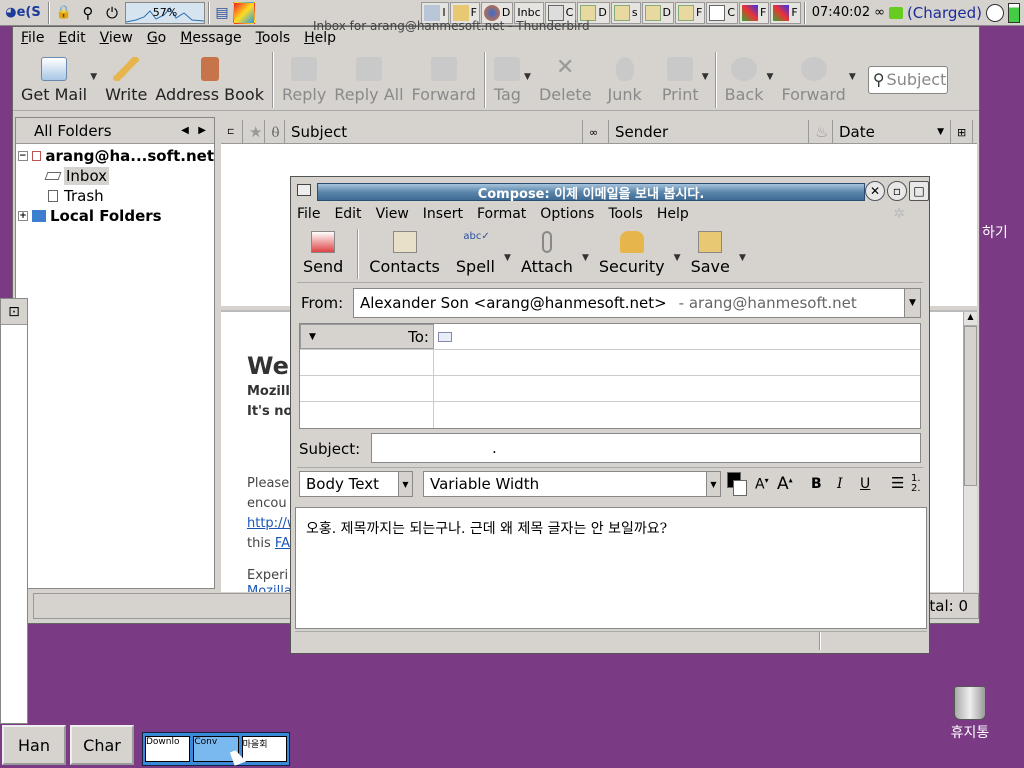  Describe the element at coordinates (232, 132) in the screenshot. I see `thread-column-picker-icon: ⊏` at that location.